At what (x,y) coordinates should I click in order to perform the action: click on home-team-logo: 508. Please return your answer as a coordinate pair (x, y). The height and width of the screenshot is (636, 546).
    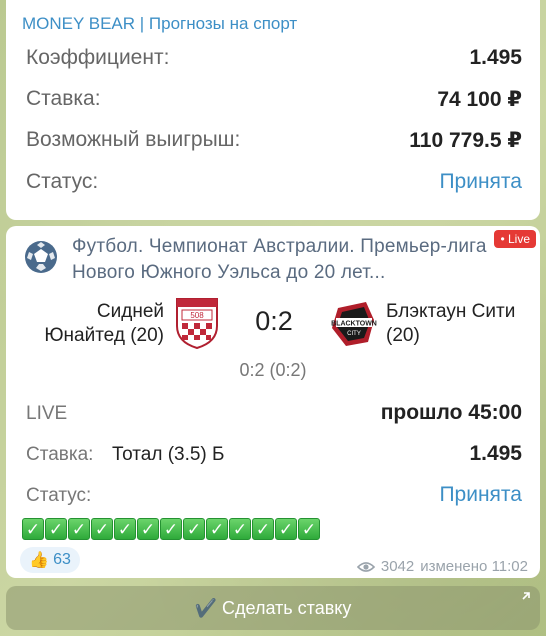
    Looking at the image, I should click on (197, 324).